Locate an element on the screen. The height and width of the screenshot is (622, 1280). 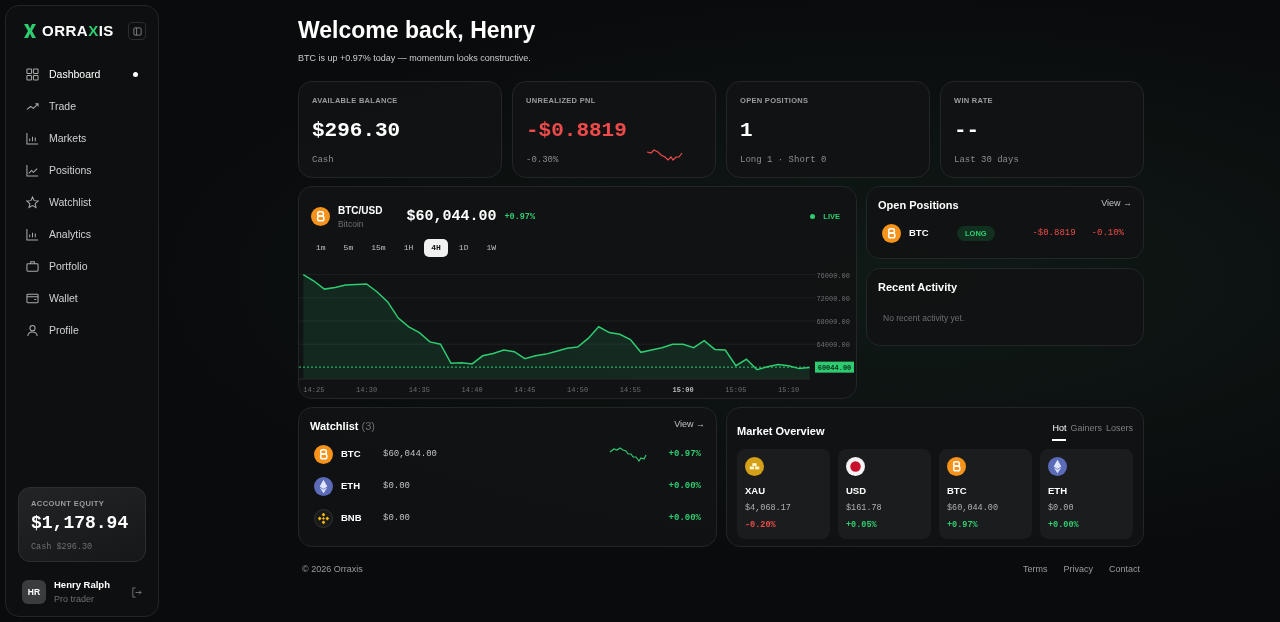
stat-note: Long 1 · Short 0 is located at coordinates (783, 160).